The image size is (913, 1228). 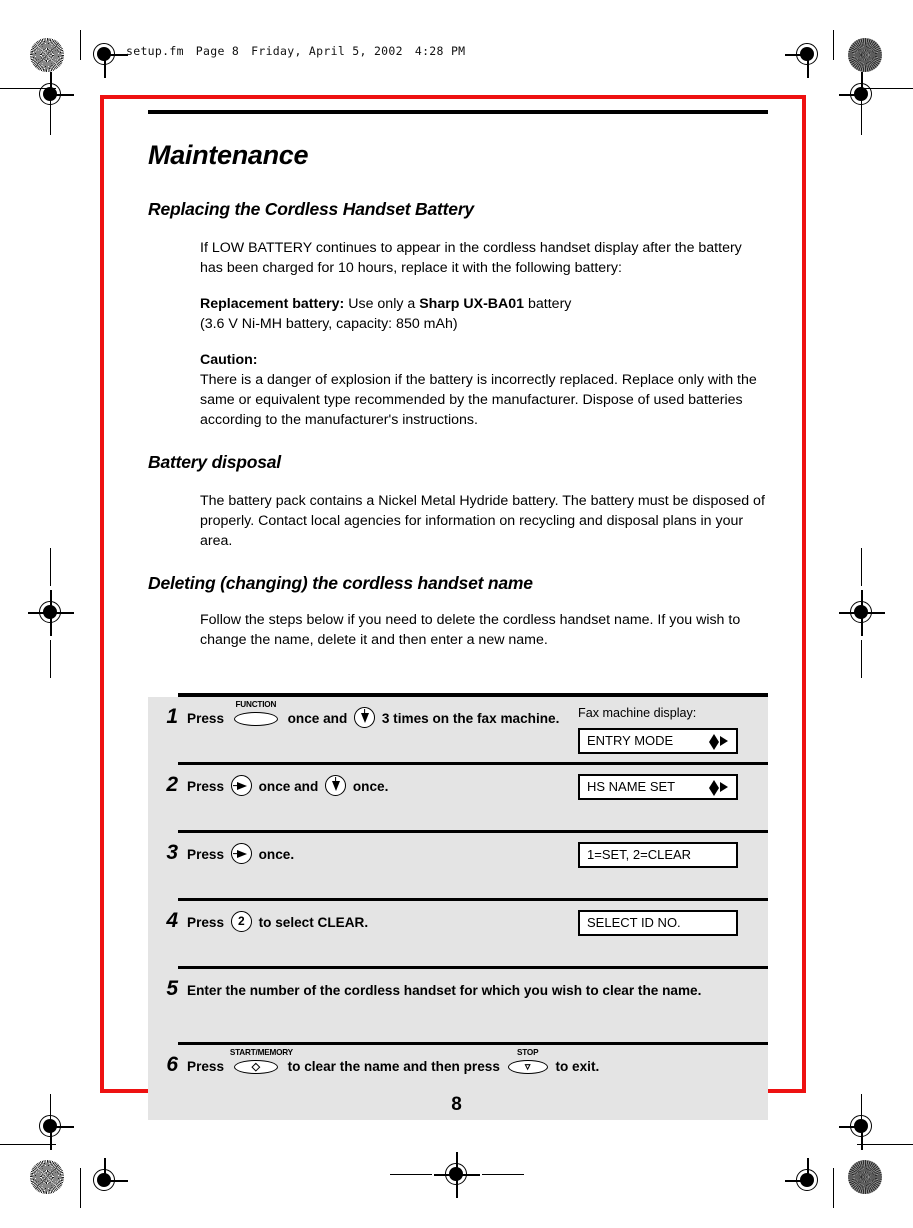 I want to click on registration-crosshair-left-upper, so click(x=51, y=95).